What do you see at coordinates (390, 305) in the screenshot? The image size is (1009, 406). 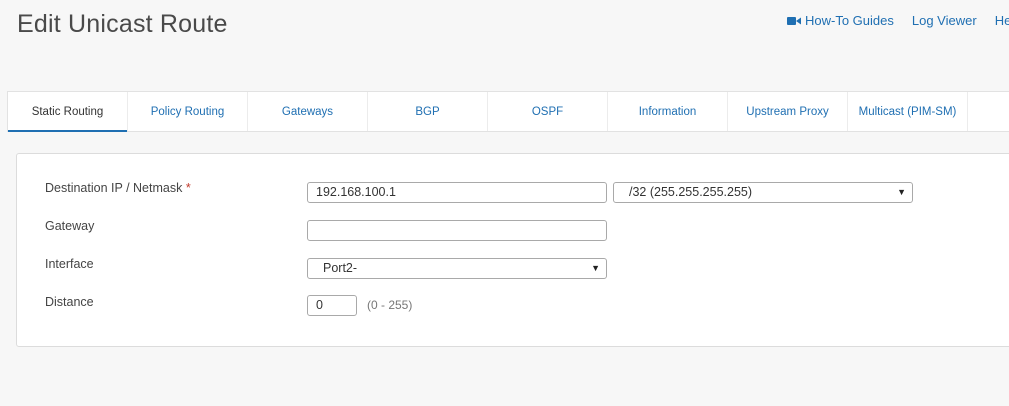 I see `distance-range-hint: (0 - 255)` at bounding box center [390, 305].